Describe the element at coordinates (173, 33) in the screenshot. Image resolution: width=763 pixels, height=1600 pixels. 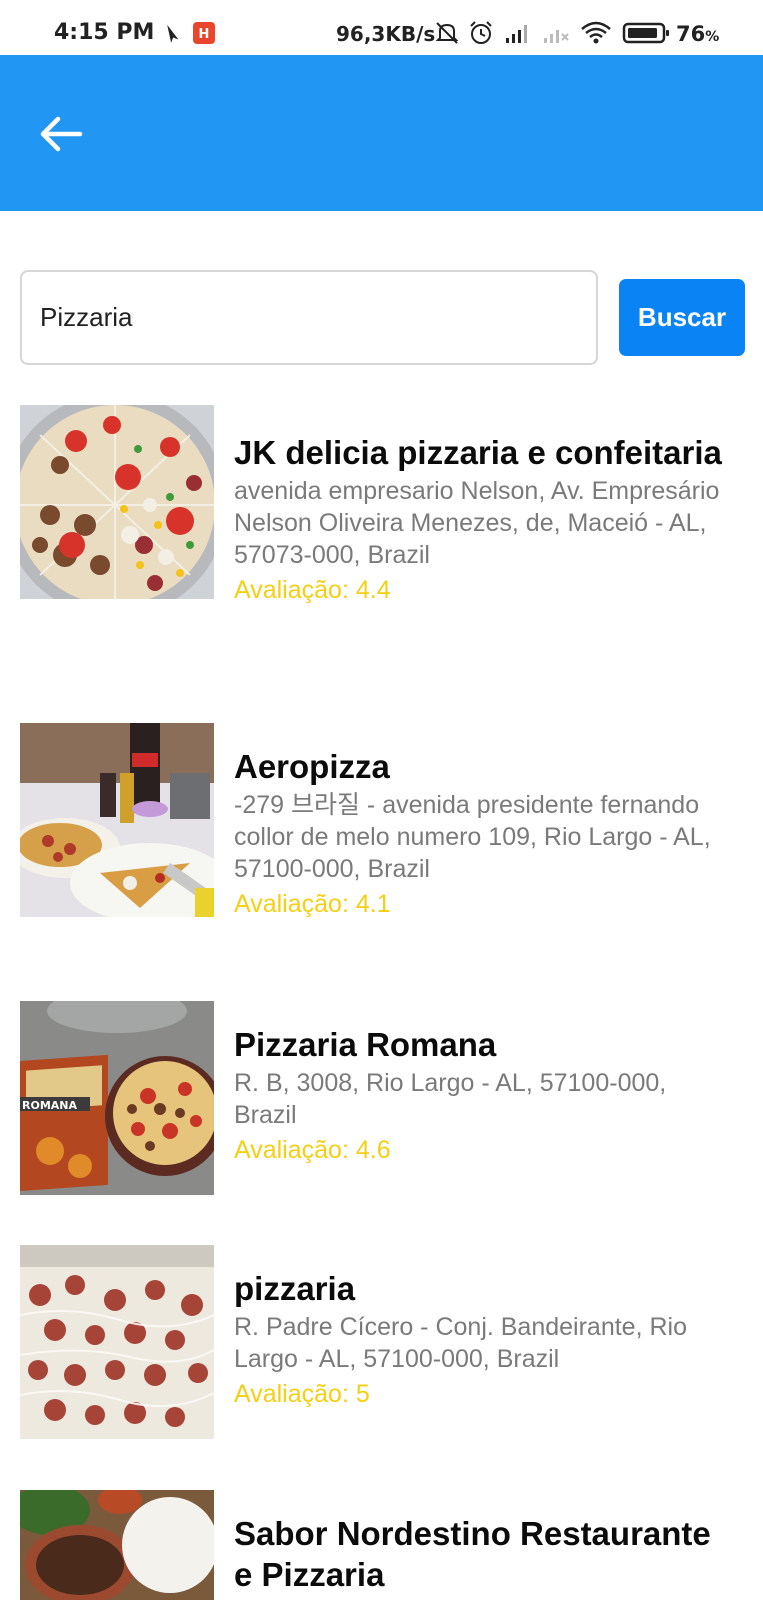
I see `navigation-icon` at that location.